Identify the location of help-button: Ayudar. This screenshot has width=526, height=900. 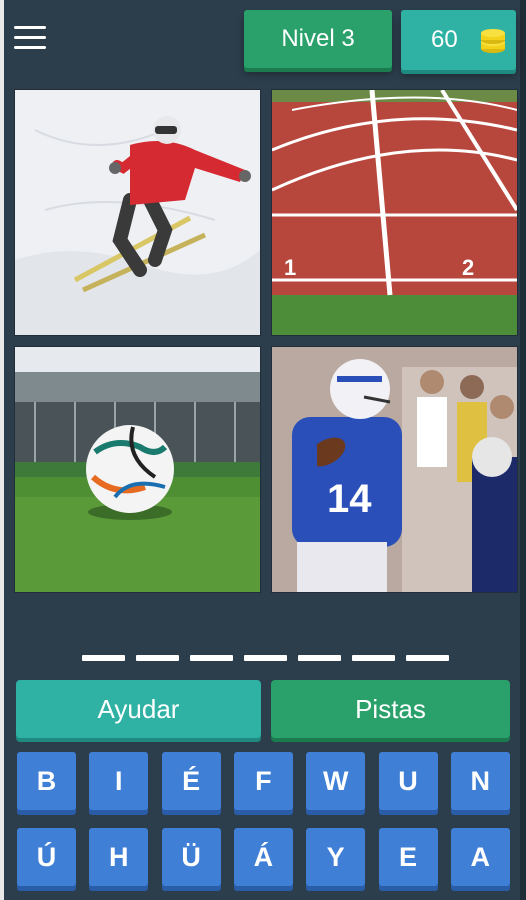
(138, 709).